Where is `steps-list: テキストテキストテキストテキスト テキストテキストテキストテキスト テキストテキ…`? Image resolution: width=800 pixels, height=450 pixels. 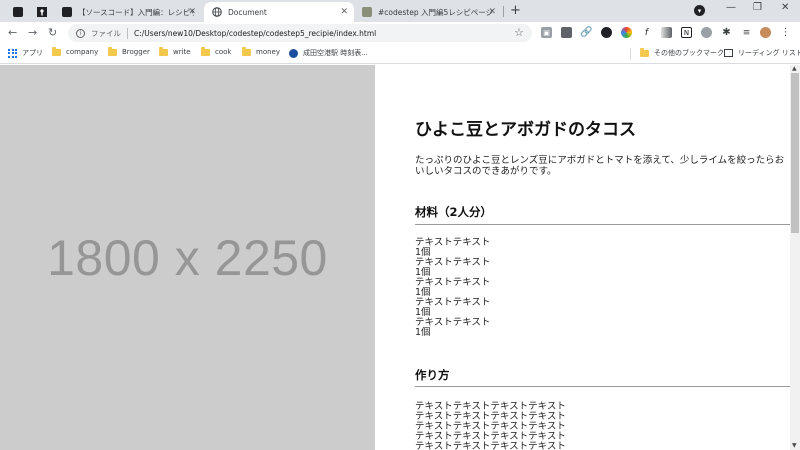
steps-list: テキストテキストテキストテキスト テキストテキストテキストテキスト テキストテキ… is located at coordinates (490, 426).